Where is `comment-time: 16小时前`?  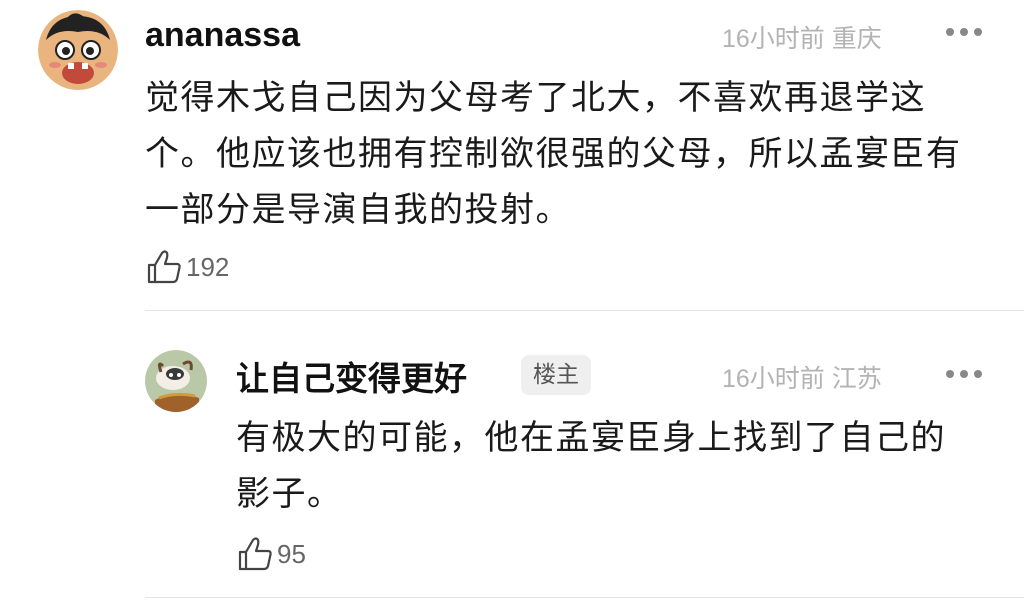
comment-time: 16小时前 is located at coordinates (773, 379).